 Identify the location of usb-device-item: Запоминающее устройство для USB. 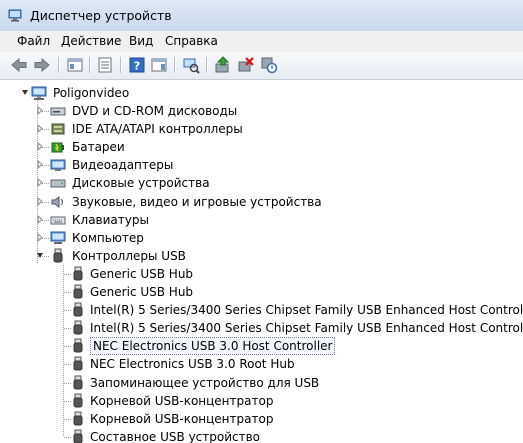
(261, 383).